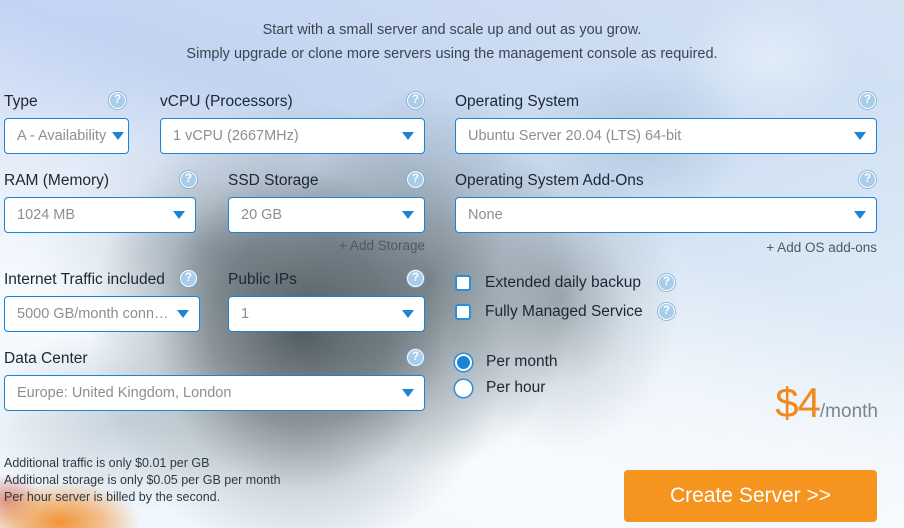 The width and height of the screenshot is (904, 528). What do you see at coordinates (867, 179) in the screenshot?
I see `help-icon-os-addons: ?` at bounding box center [867, 179].